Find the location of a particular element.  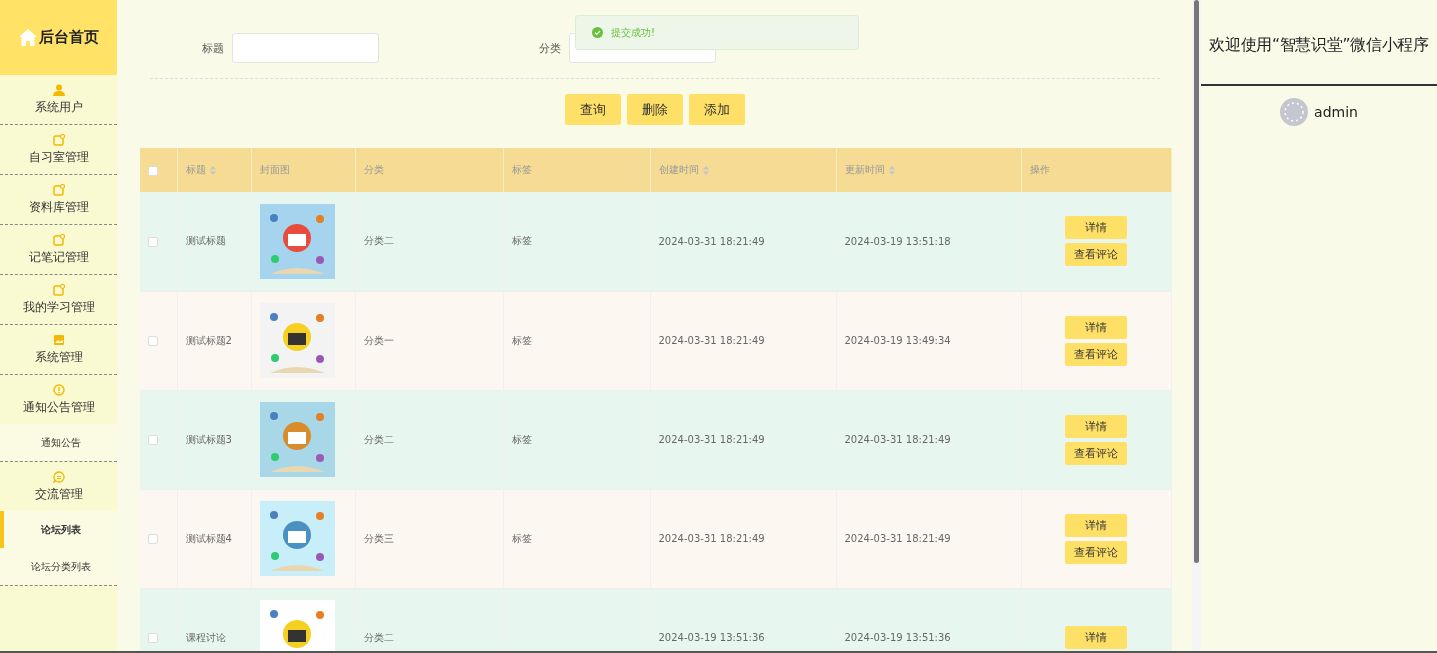

table-cell: 测试标题4 is located at coordinates (208, 538).